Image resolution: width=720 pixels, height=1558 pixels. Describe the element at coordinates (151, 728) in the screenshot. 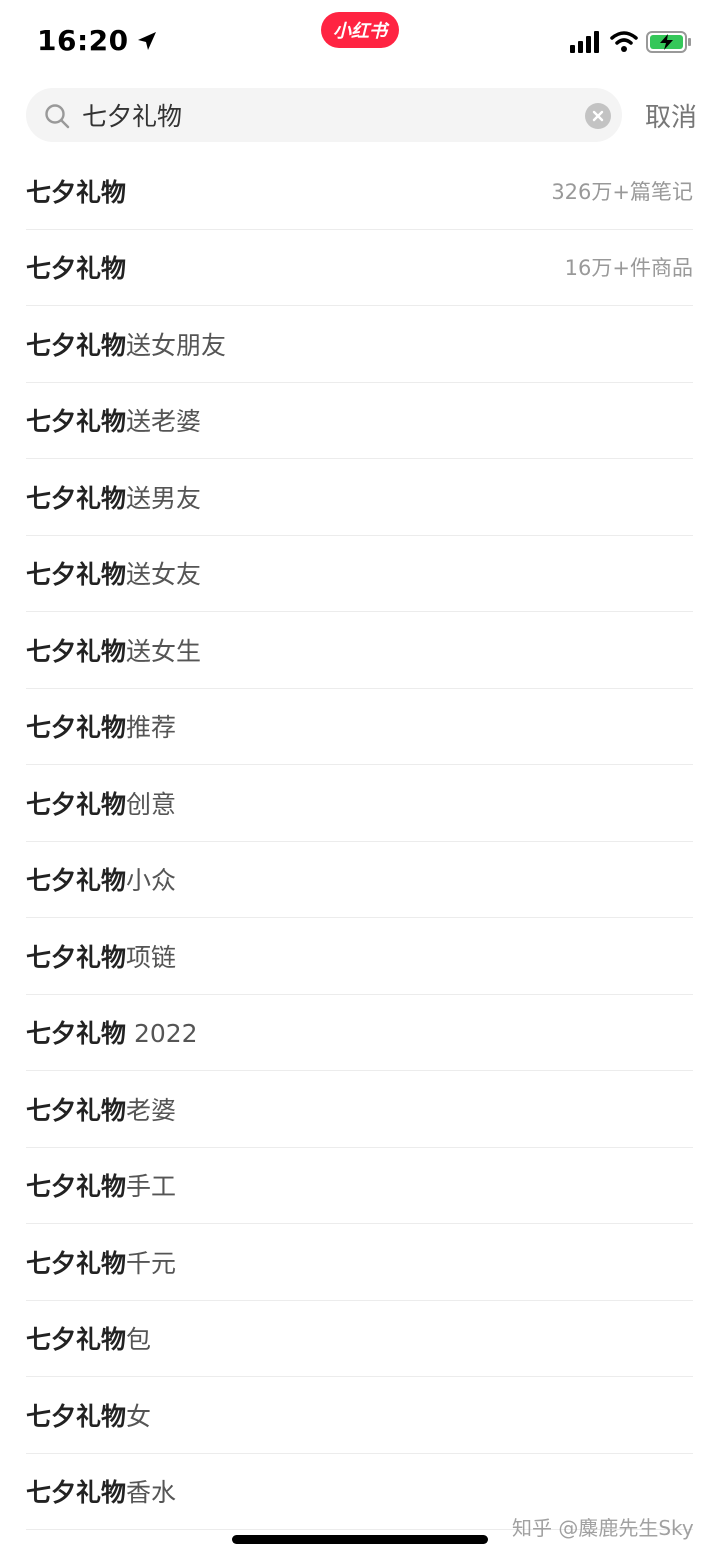

I see `suggestion-suffix: 推荐` at that location.